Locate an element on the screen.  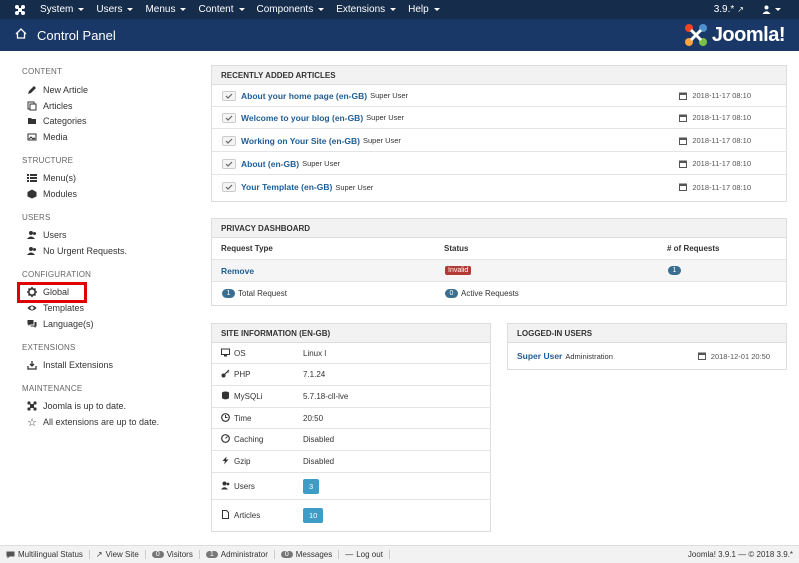
eye-icon is located at coordinates (32, 308).